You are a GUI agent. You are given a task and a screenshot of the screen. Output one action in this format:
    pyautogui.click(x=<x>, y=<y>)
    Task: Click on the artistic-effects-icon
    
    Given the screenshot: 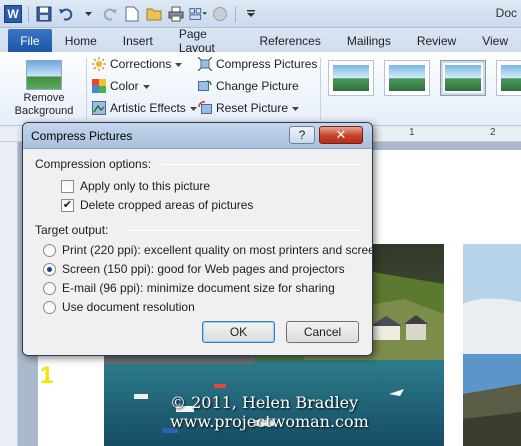 What is the action you would take?
    pyautogui.click(x=99, y=108)
    